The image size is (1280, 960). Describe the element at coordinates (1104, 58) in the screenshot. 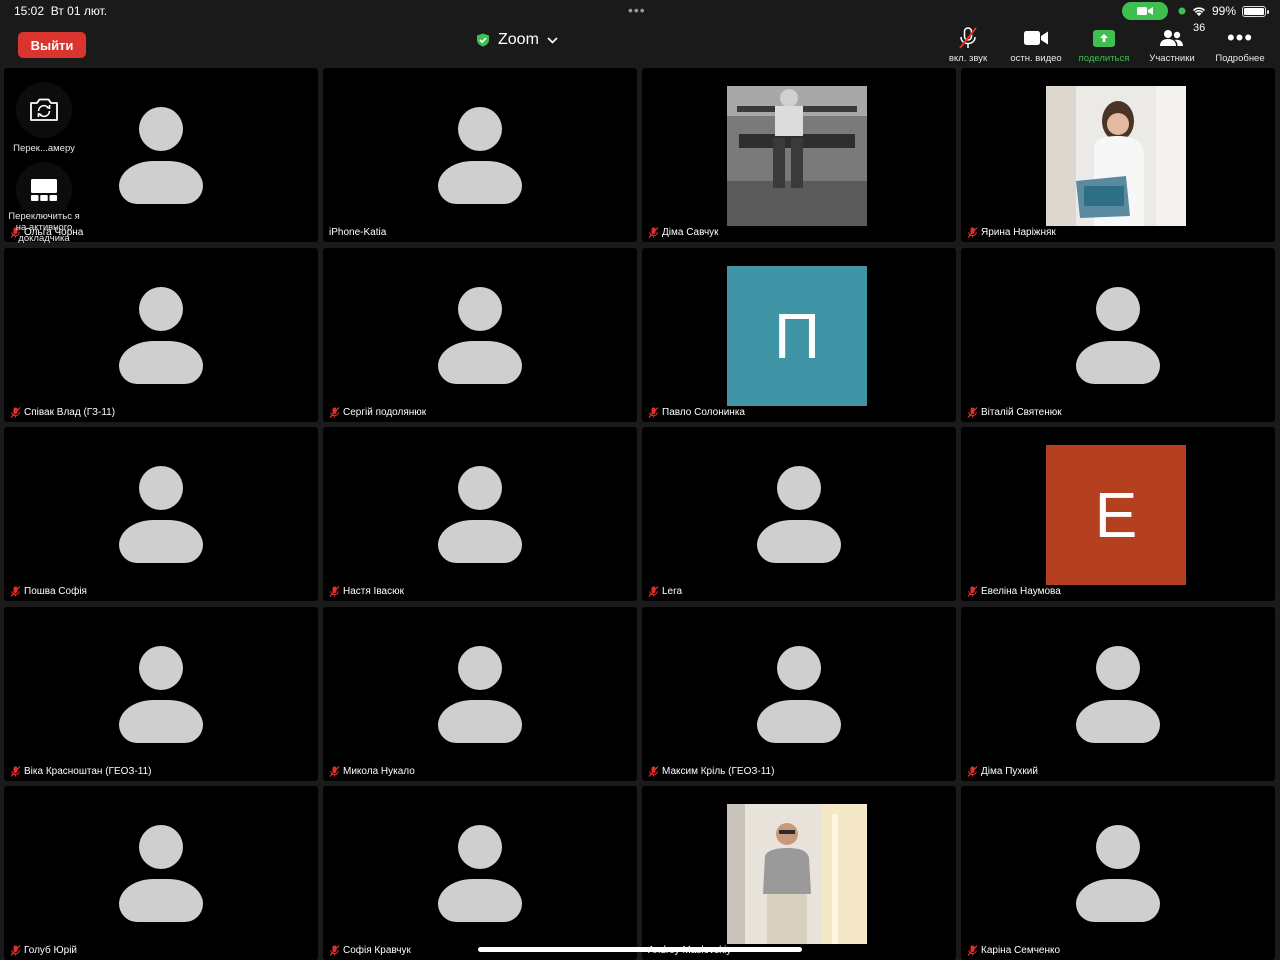

I see `share-label: поделиться` at that location.